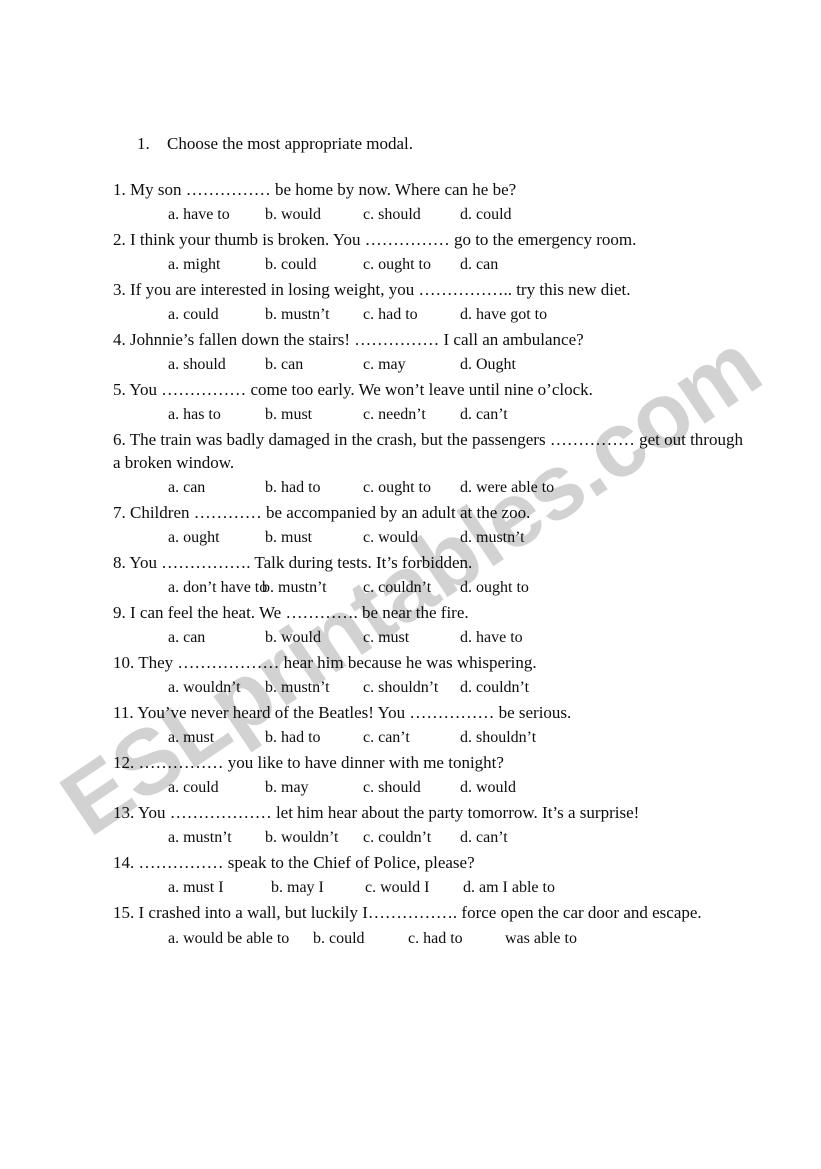 This screenshot has width=821, height=1169. Describe the element at coordinates (433, 364) in the screenshot. I see `option-row: a. should b. can c. may d. Ought` at that location.